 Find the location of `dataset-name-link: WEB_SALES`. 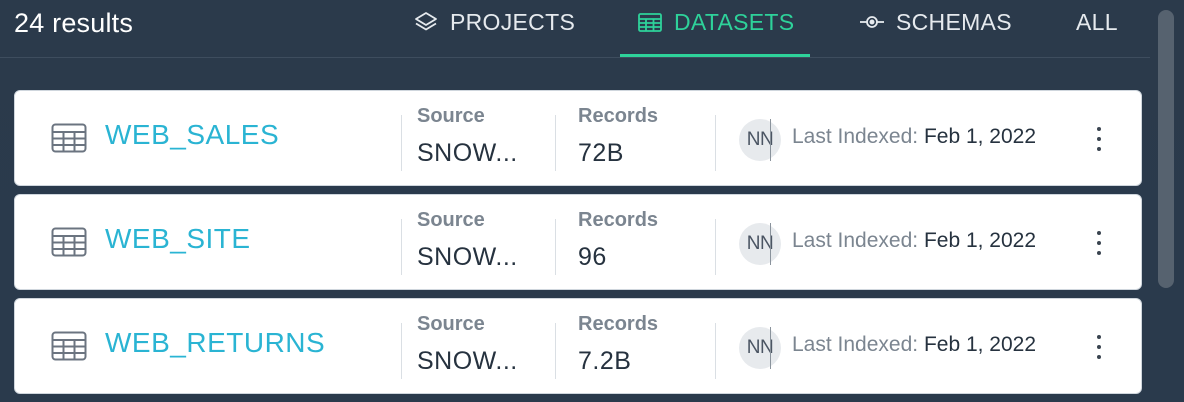

dataset-name-link: WEB_SALES is located at coordinates (192, 135).